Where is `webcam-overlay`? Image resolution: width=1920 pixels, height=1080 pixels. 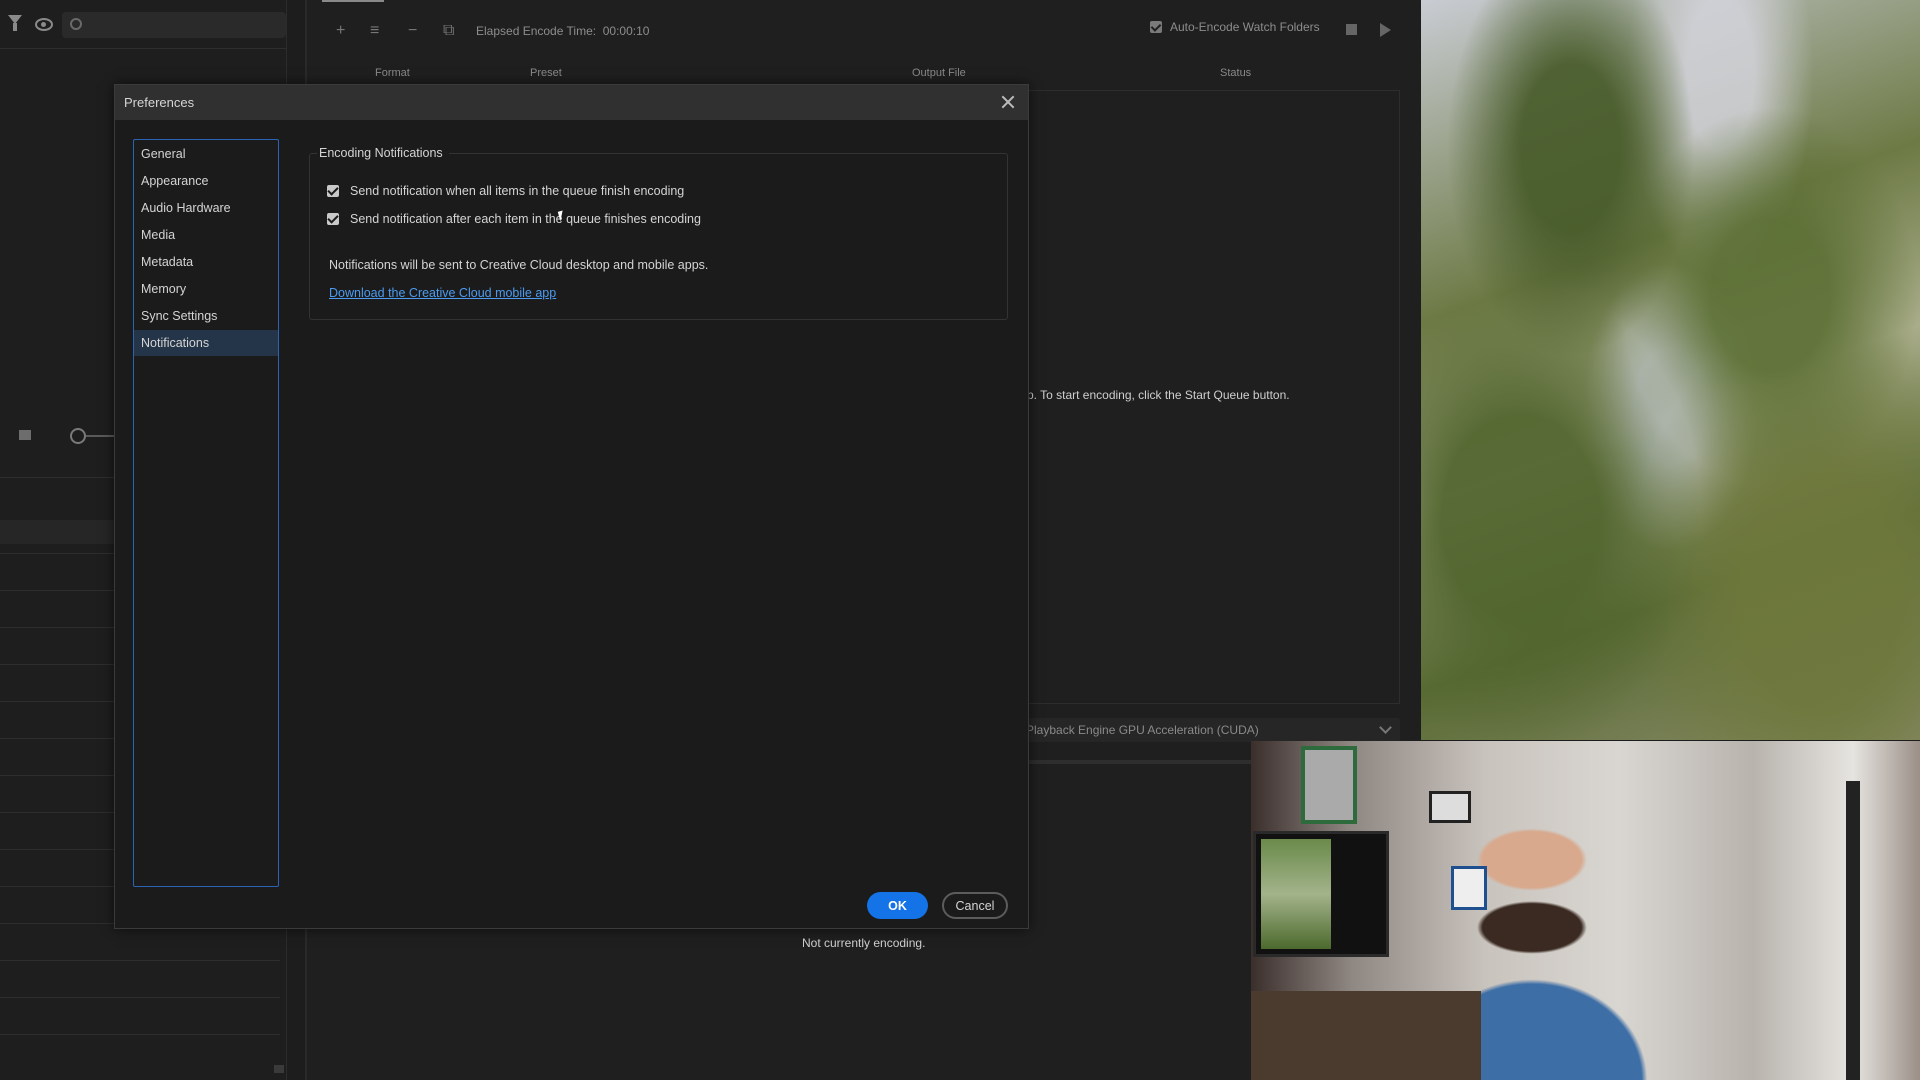
webcam-overlay is located at coordinates (1585, 910).